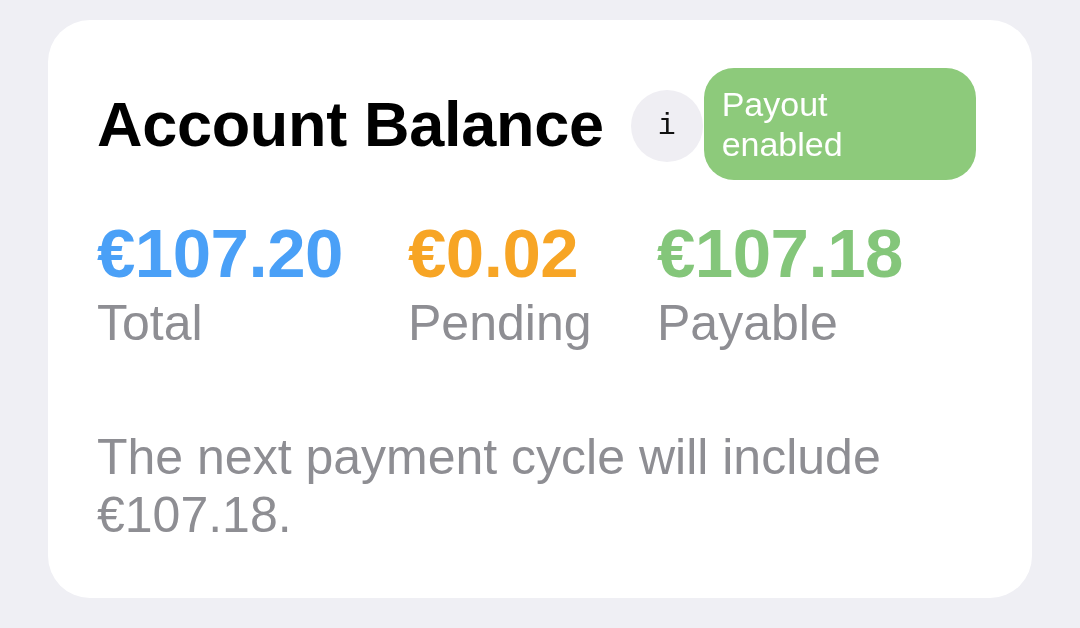  Describe the element at coordinates (839, 124) in the screenshot. I see `status-badge: Payout enabled` at that location.